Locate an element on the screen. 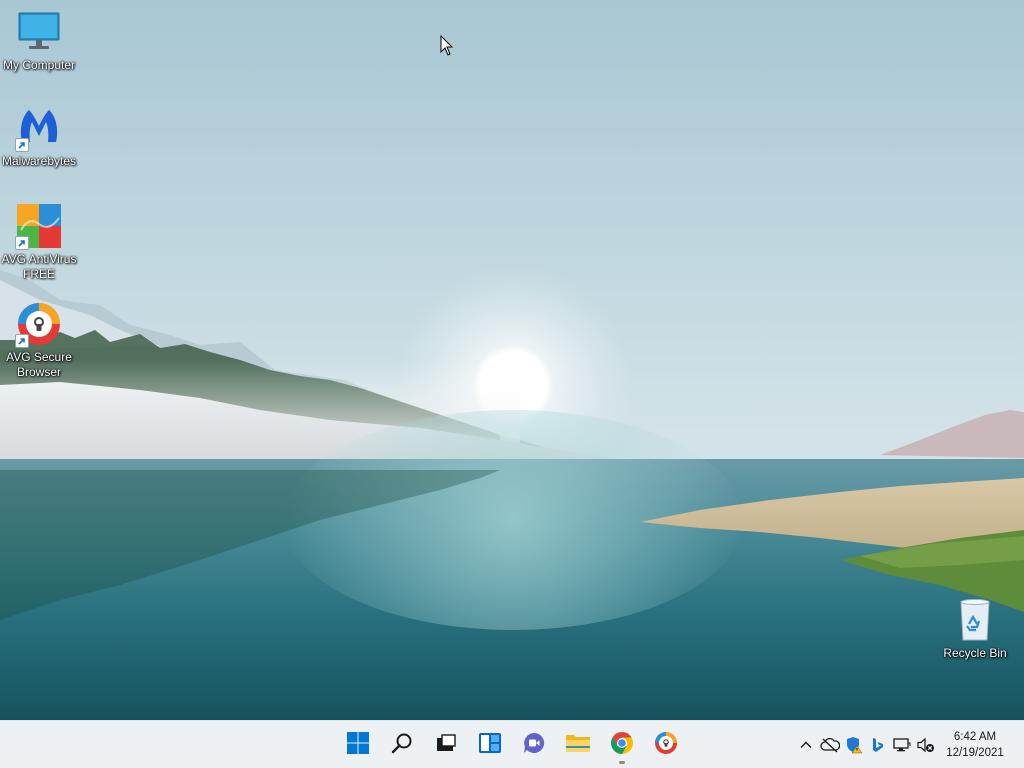 This screenshot has width=1024, height=768. avg-secure-browser-taskbar-button is located at coordinates (666, 745).